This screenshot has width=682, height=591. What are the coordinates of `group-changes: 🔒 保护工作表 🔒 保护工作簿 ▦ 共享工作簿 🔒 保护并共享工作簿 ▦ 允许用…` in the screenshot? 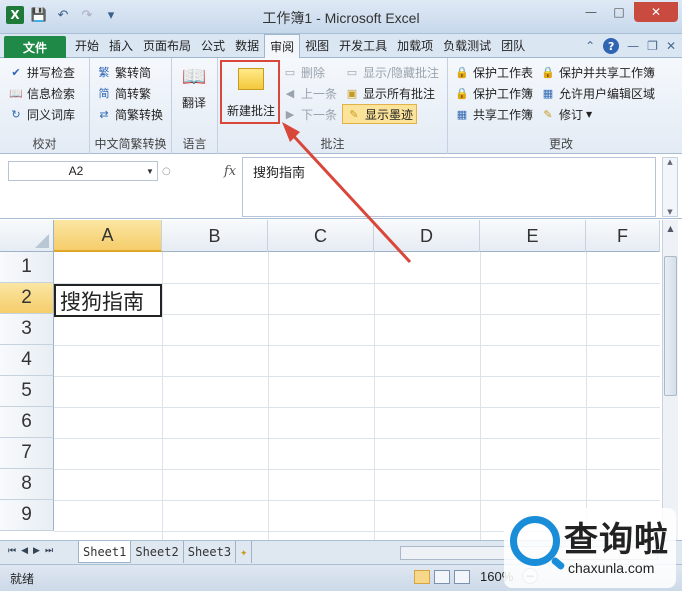 It's located at (561, 106).